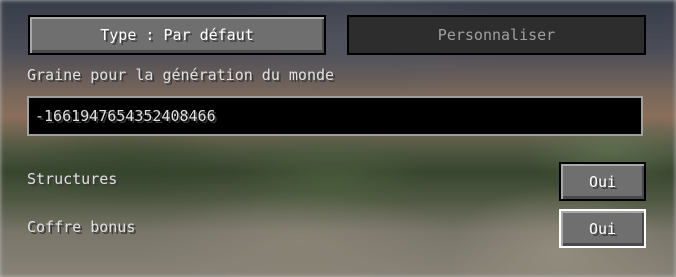 Image resolution: width=676 pixels, height=277 pixels. I want to click on structures-toggle-button: Oui, so click(602, 181).